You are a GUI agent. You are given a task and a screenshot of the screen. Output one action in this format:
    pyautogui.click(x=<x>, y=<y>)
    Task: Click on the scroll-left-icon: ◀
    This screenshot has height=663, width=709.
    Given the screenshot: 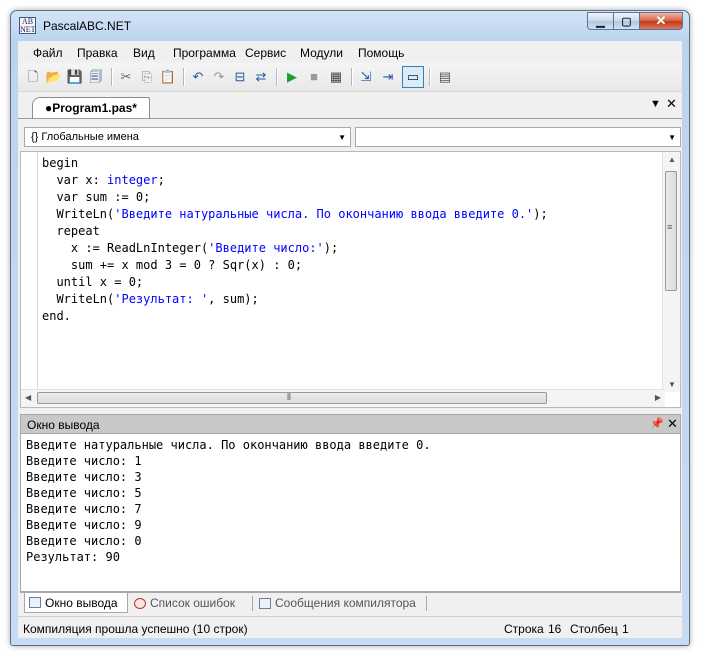 What is the action you would take?
    pyautogui.click(x=28, y=397)
    